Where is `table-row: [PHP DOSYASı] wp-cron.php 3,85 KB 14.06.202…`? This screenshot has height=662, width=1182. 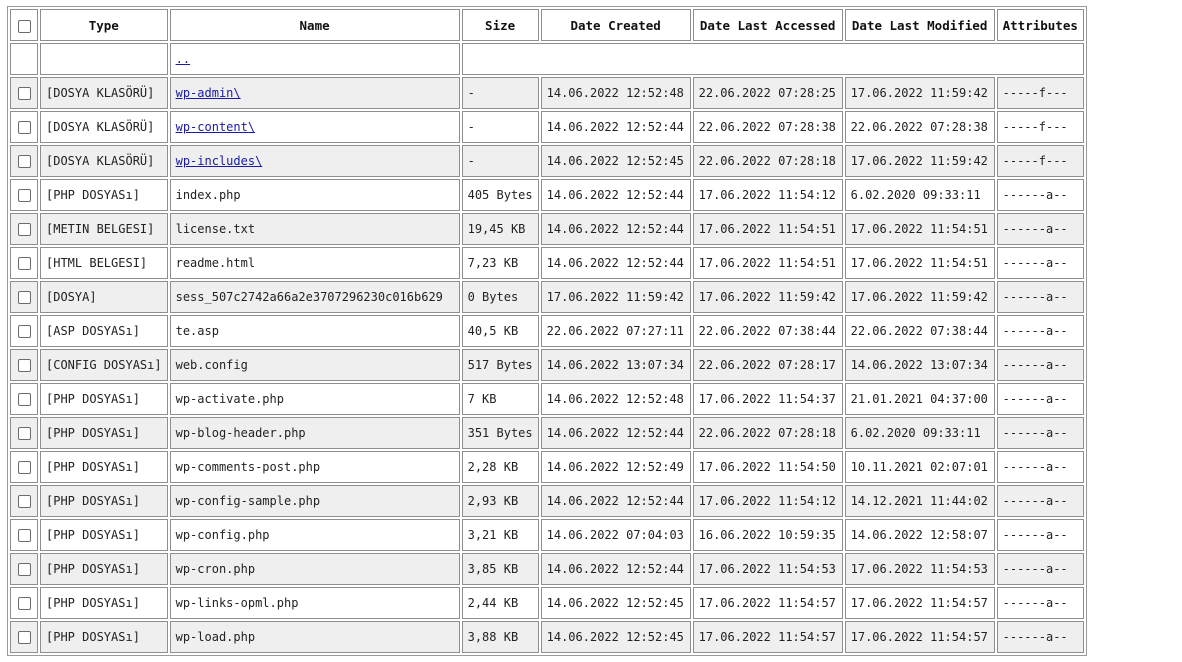 table-row: [PHP DOSYASı] wp-cron.php 3,85 KB 14.06.202… is located at coordinates (547, 569).